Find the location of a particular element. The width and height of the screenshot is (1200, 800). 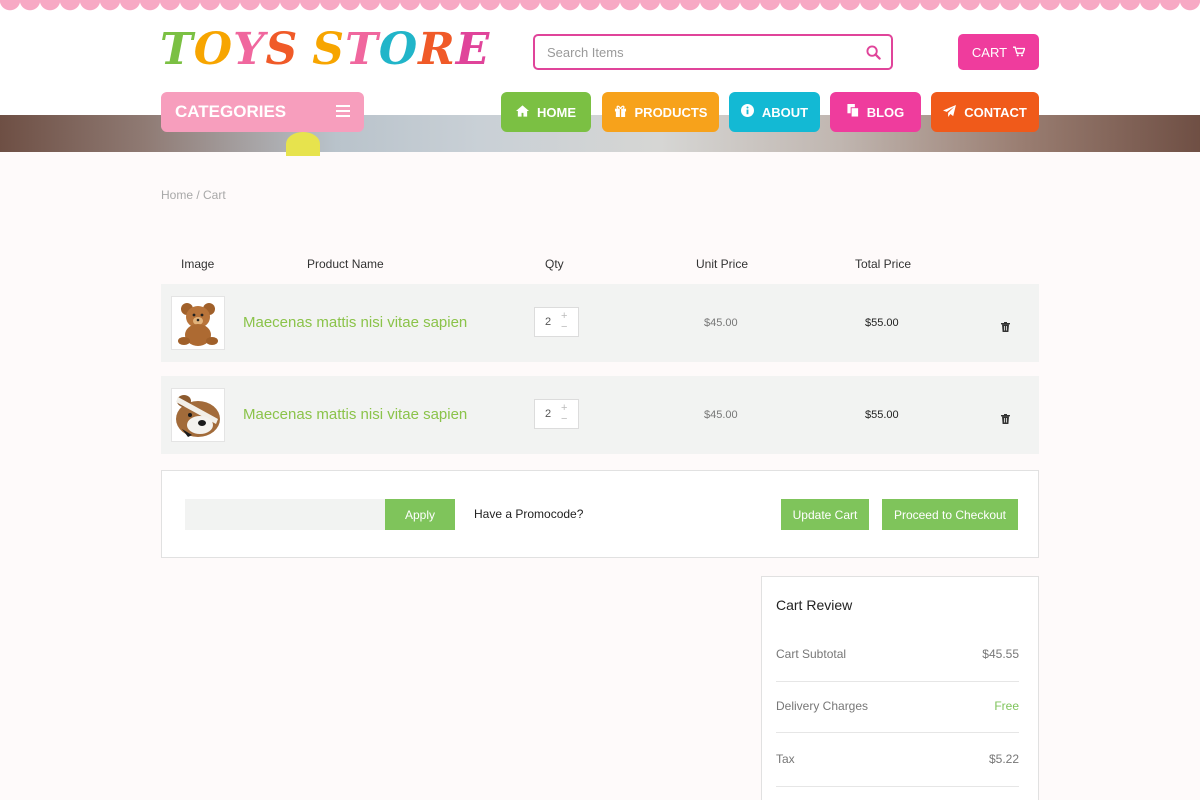

review-row-subtotal: Cart Subtotal $45.55 is located at coordinates (897, 654).